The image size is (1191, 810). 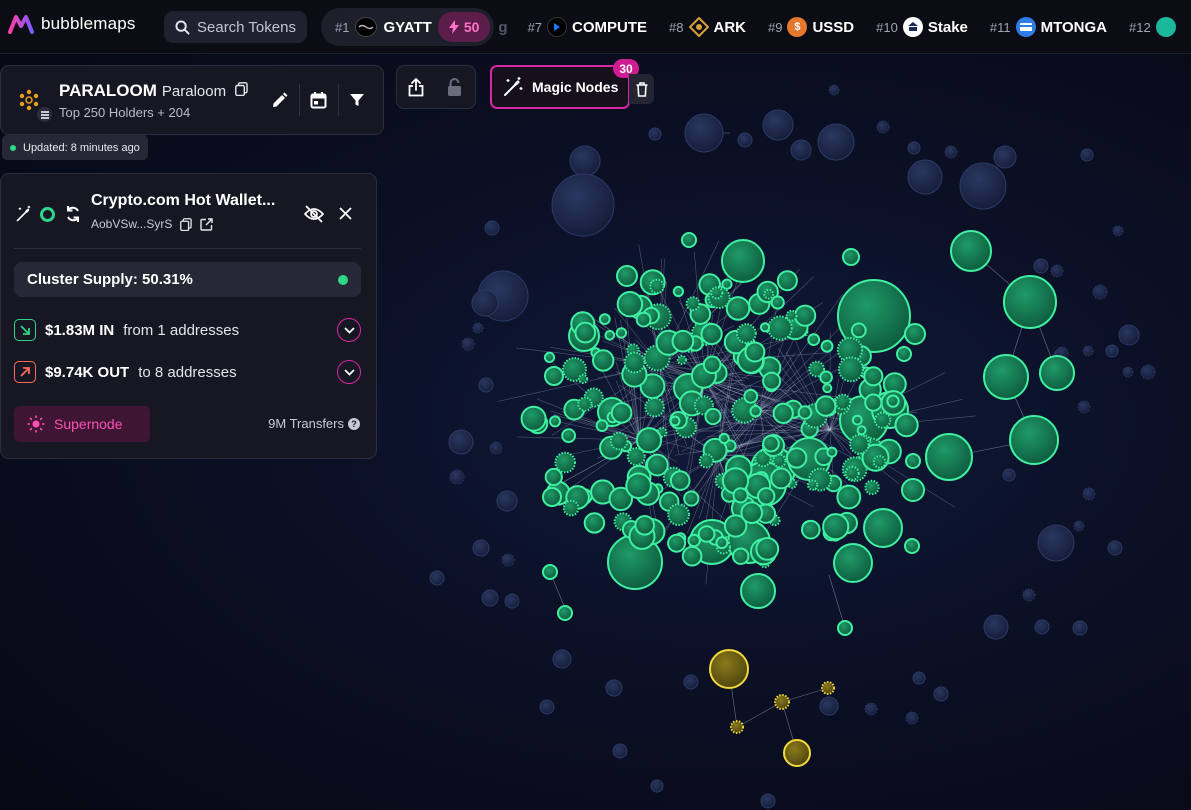 What do you see at coordinates (641, 89) in the screenshot?
I see `clear-magic-nodes-button` at bounding box center [641, 89].